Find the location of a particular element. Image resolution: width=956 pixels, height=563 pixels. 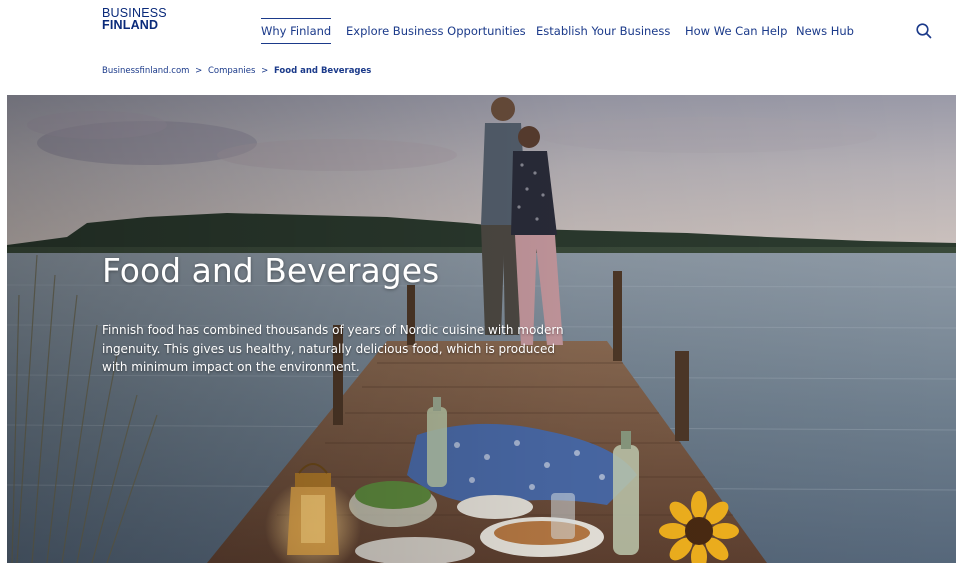

breadcrumb-companies: Companies is located at coordinates (231, 71).